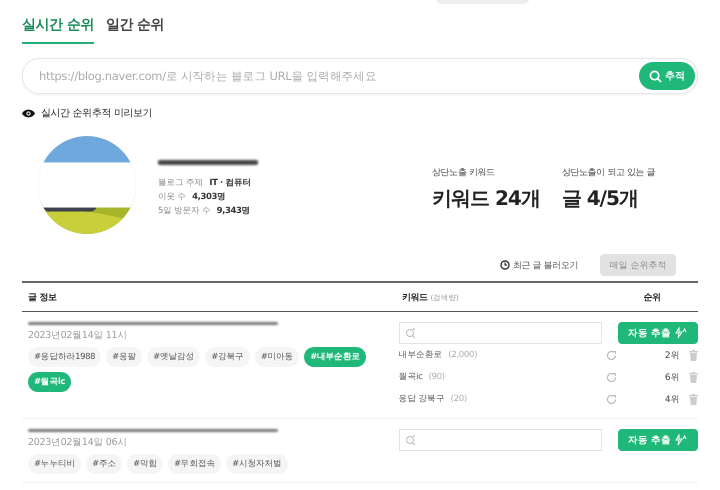 Image resolution: width=720 pixels, height=490 pixels. Describe the element at coordinates (58, 30) in the screenshot. I see `tab: 실시간 순위` at that location.